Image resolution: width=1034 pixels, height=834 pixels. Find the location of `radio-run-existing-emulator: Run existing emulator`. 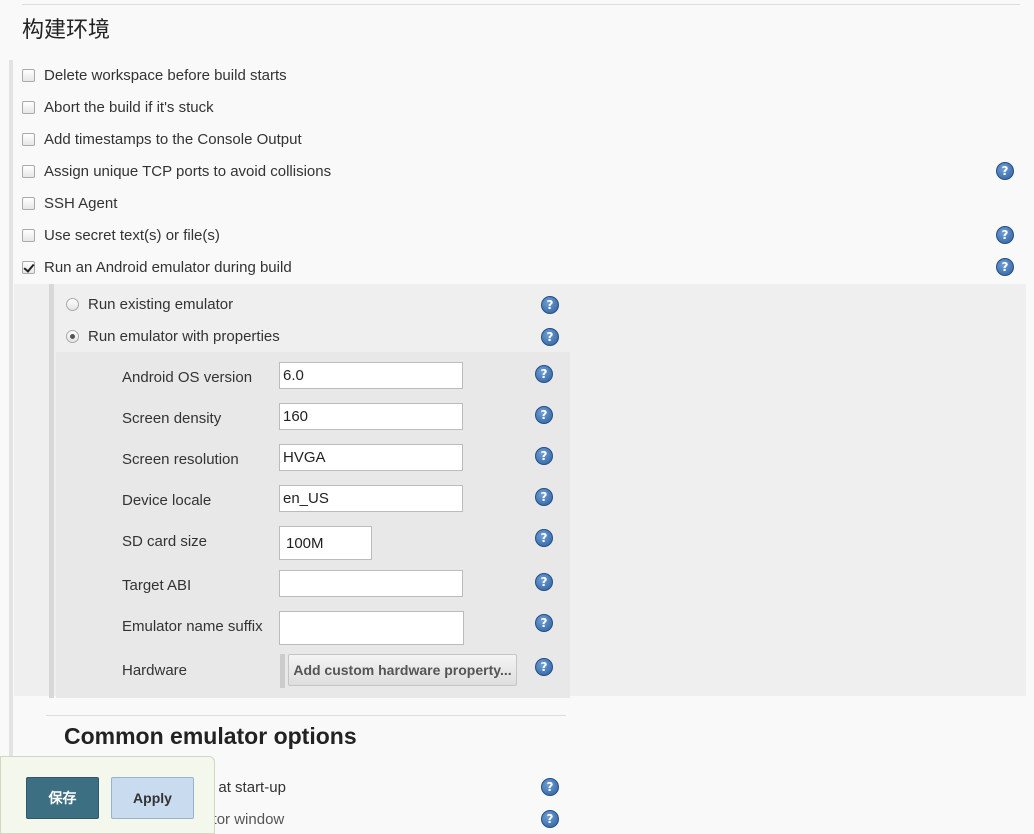

radio-run-existing-emulator: Run existing emulator is located at coordinates (149, 304).